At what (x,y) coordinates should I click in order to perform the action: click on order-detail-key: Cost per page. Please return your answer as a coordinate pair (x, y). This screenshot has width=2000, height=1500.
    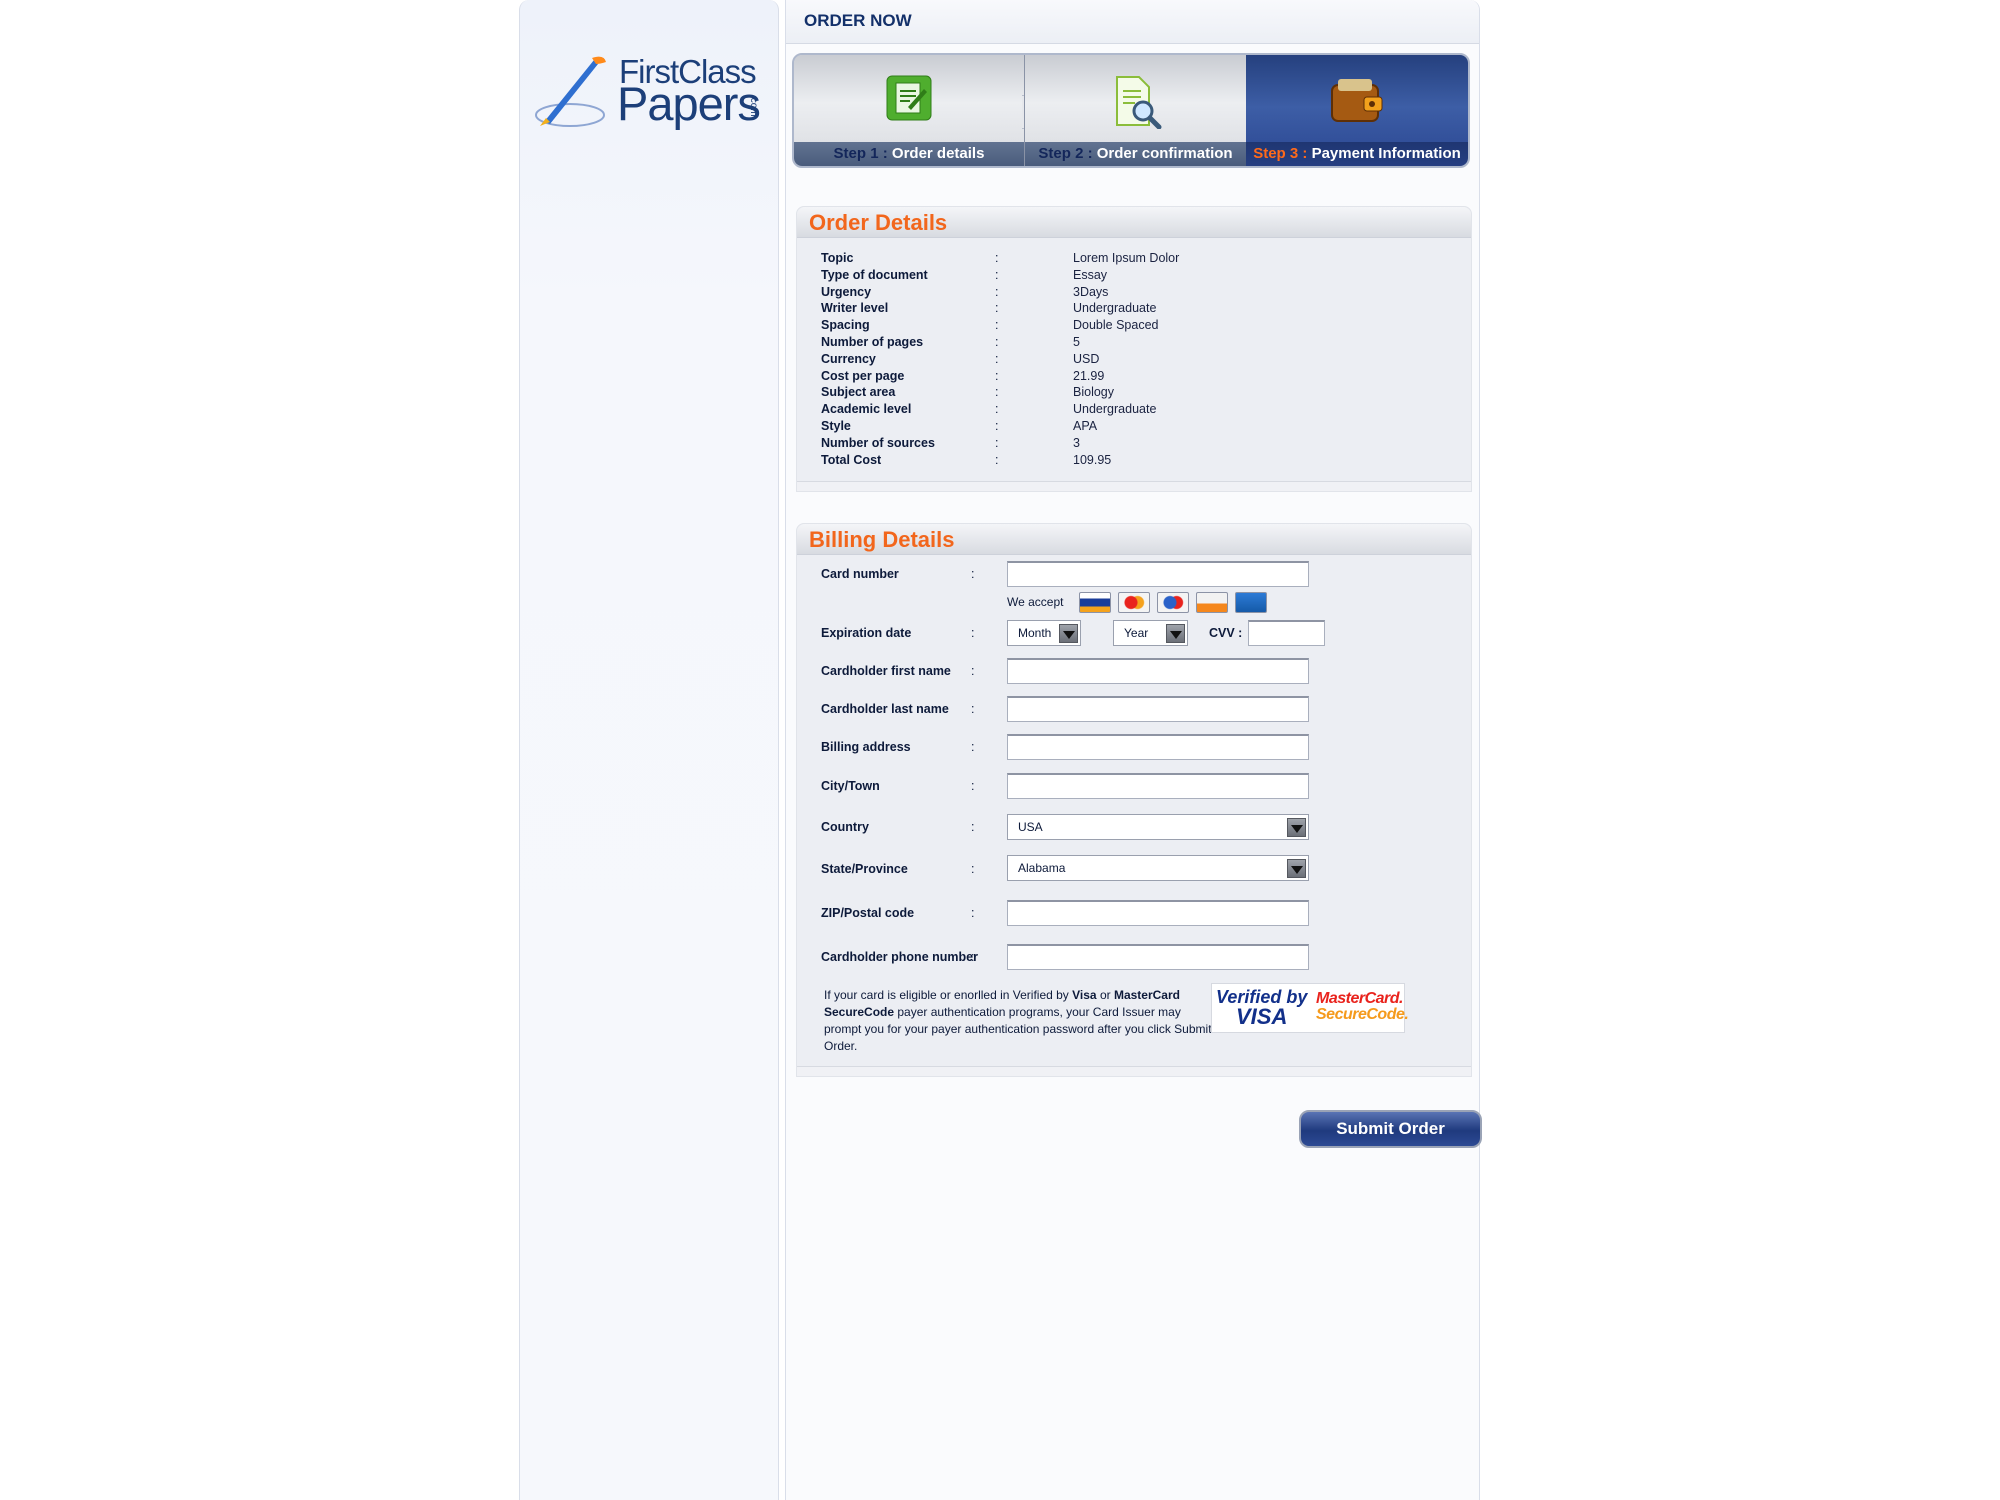
    Looking at the image, I should click on (863, 375).